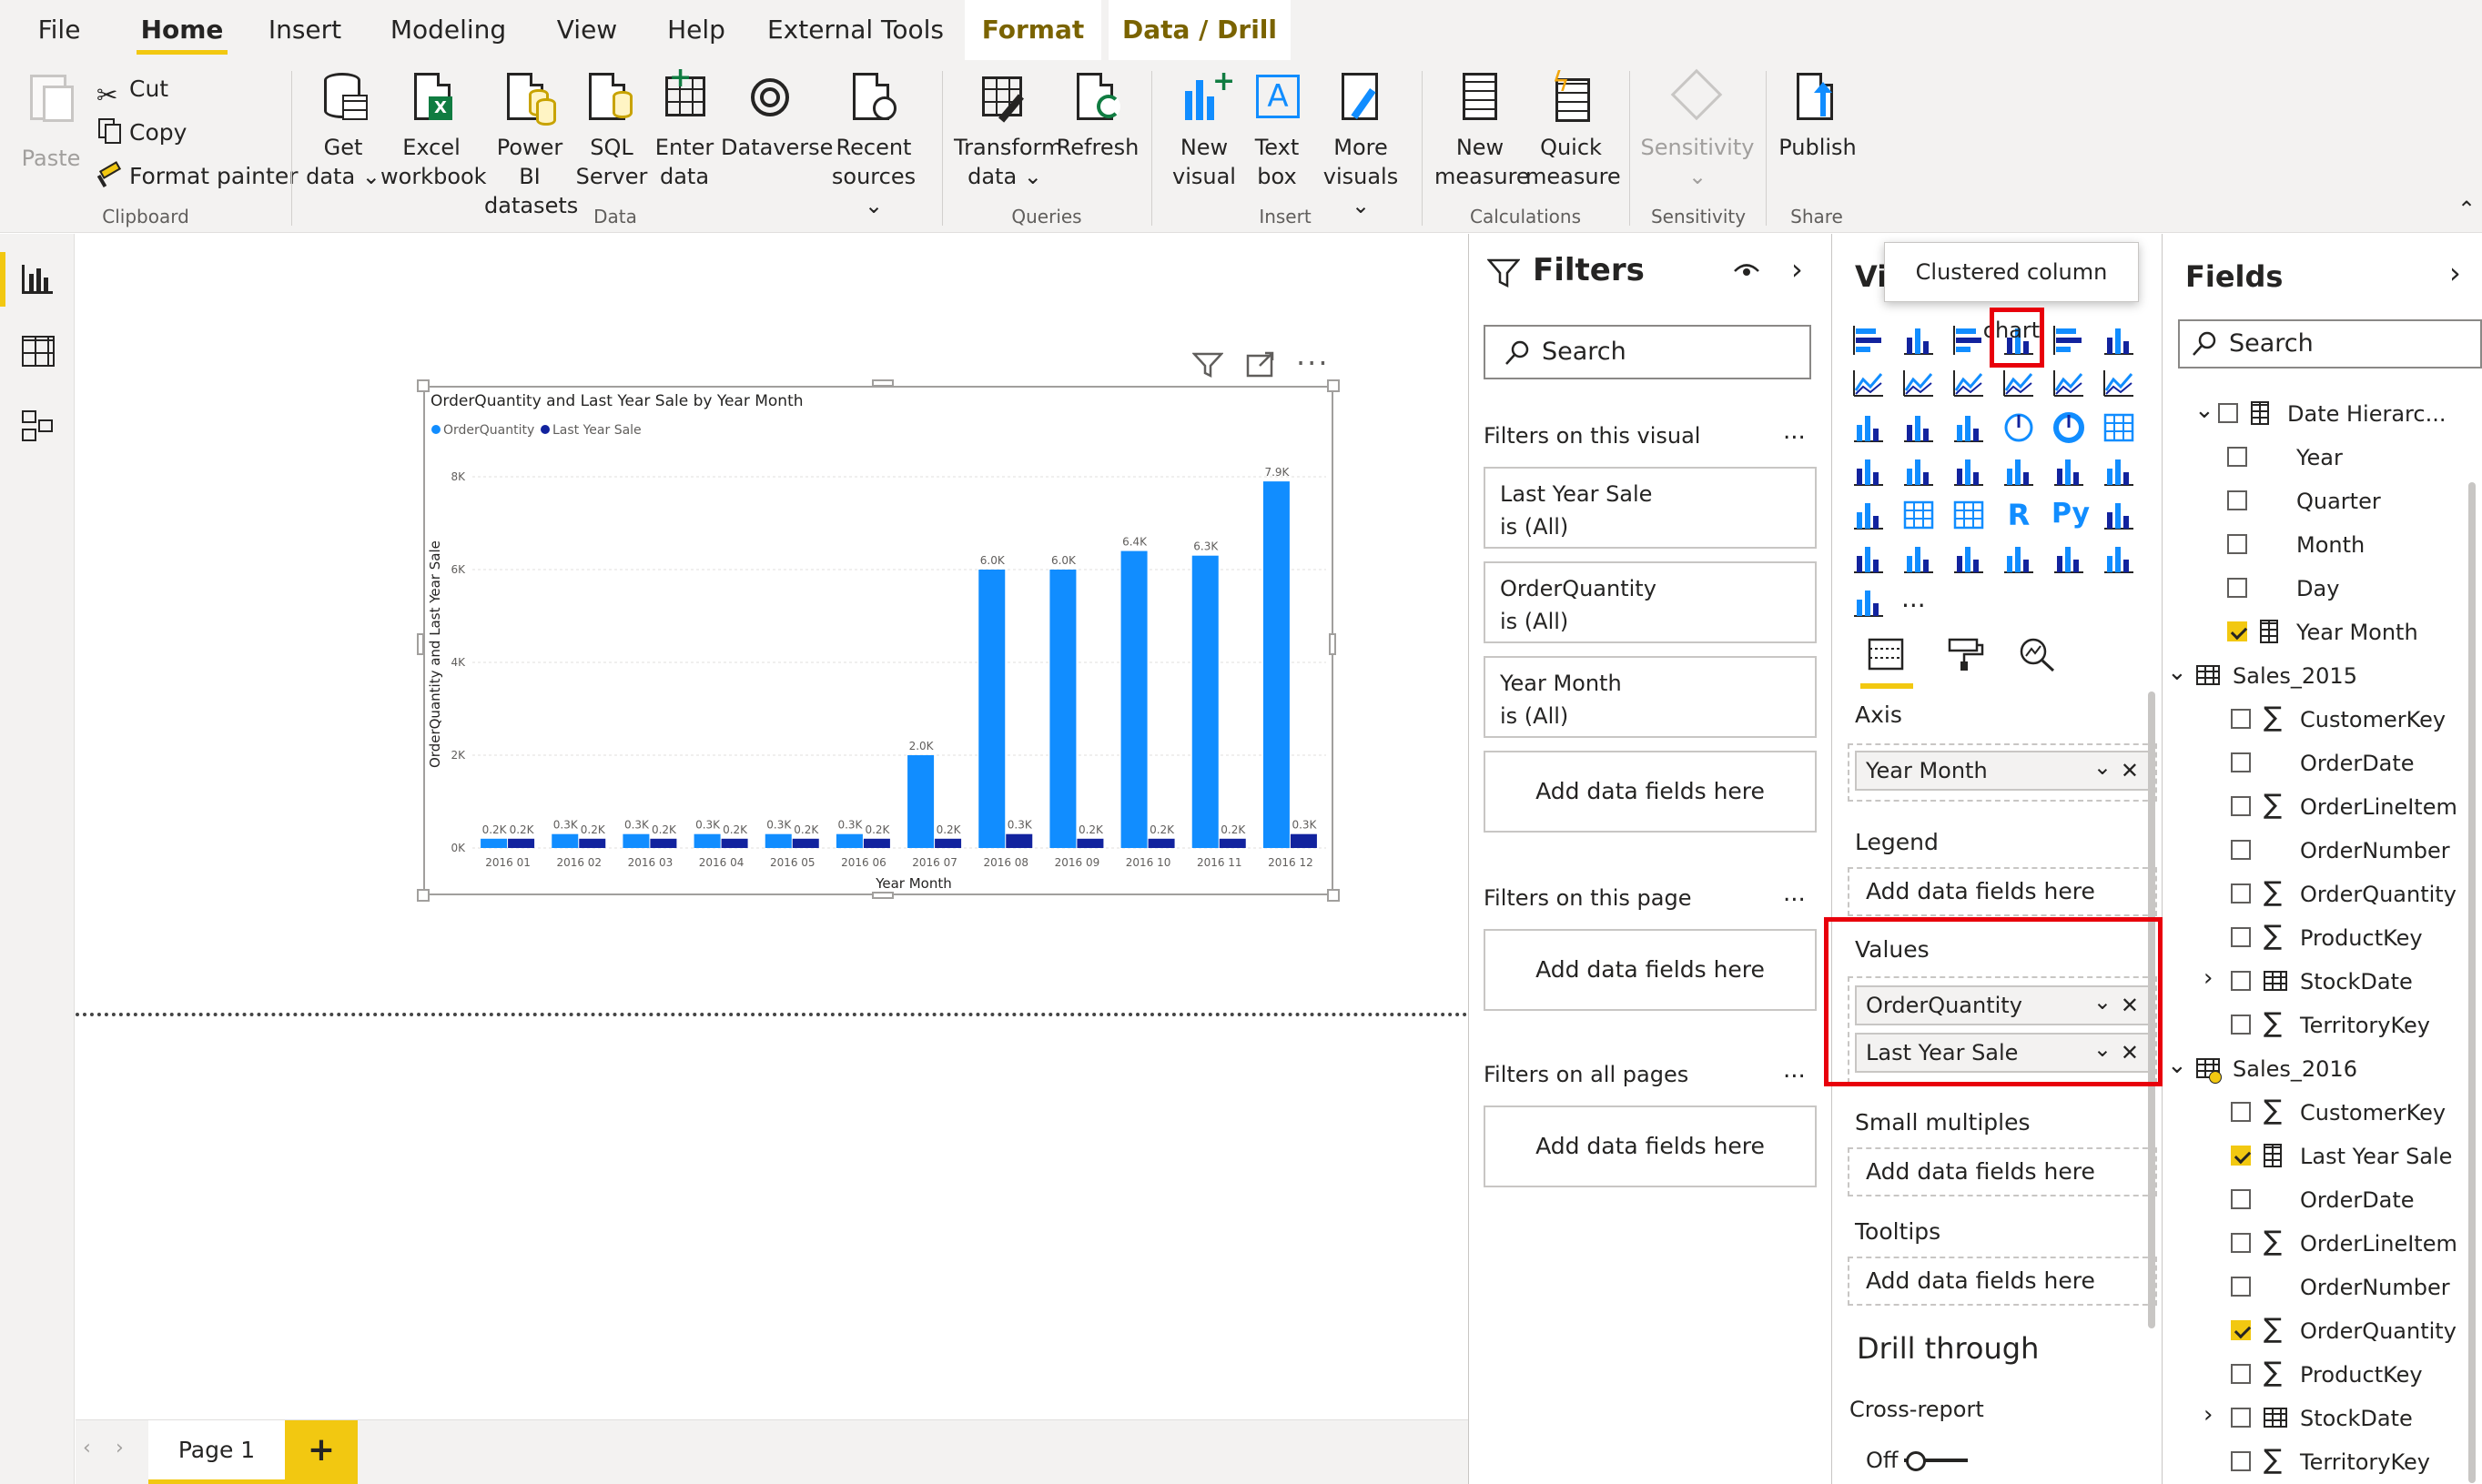  Describe the element at coordinates (2119, 384) in the screenshot. I see `ribbon-chart-icon` at that location.